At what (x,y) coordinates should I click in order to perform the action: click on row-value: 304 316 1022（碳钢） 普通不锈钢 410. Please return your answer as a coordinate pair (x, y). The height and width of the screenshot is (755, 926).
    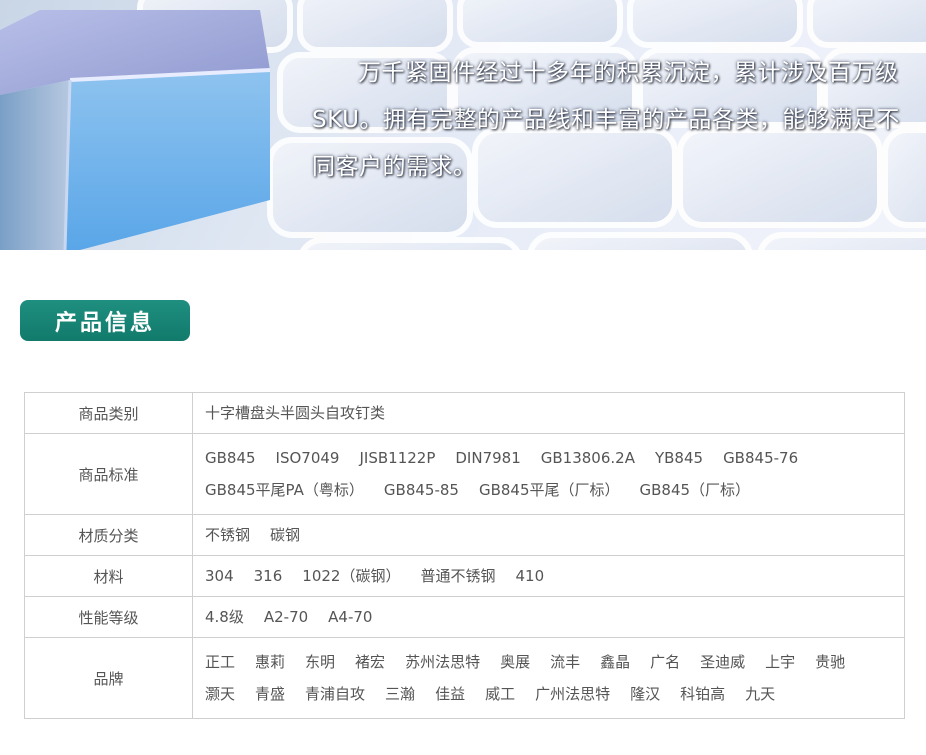
    Looking at the image, I should click on (548, 576).